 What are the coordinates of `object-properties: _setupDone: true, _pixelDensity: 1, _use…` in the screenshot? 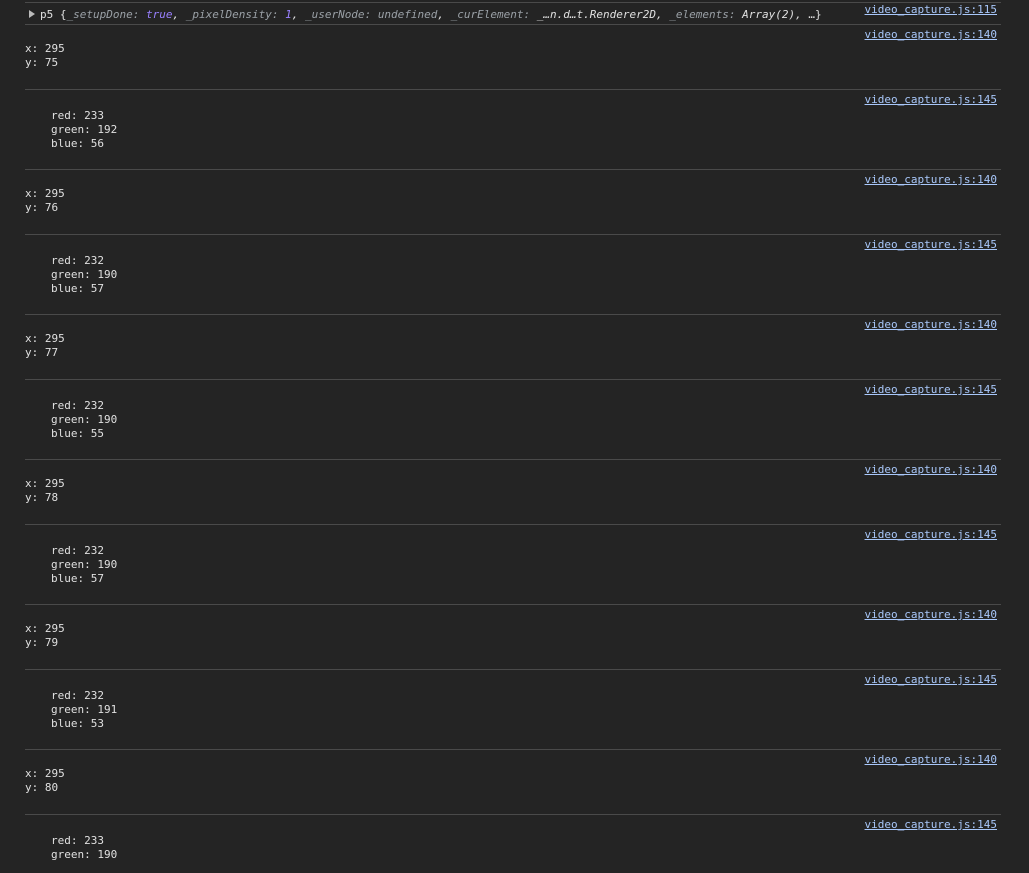 It's located at (438, 14).